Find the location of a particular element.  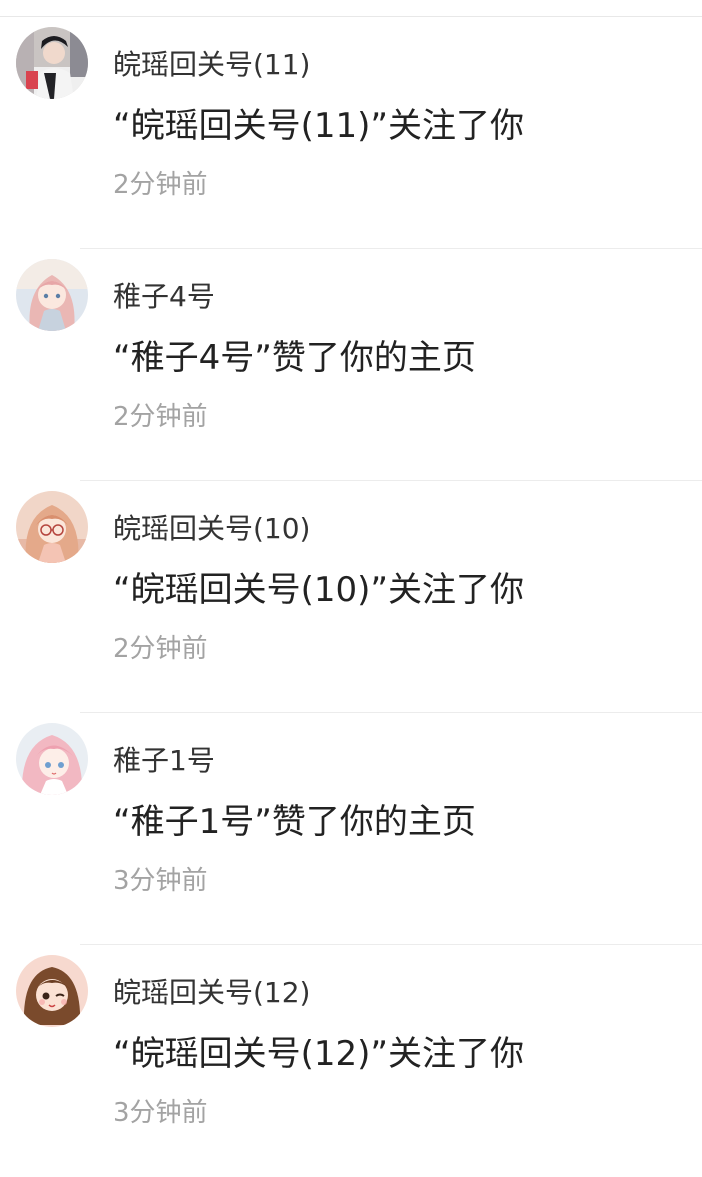

notification-message: “稚子4号”赞了你的主页 is located at coordinates (294, 358).